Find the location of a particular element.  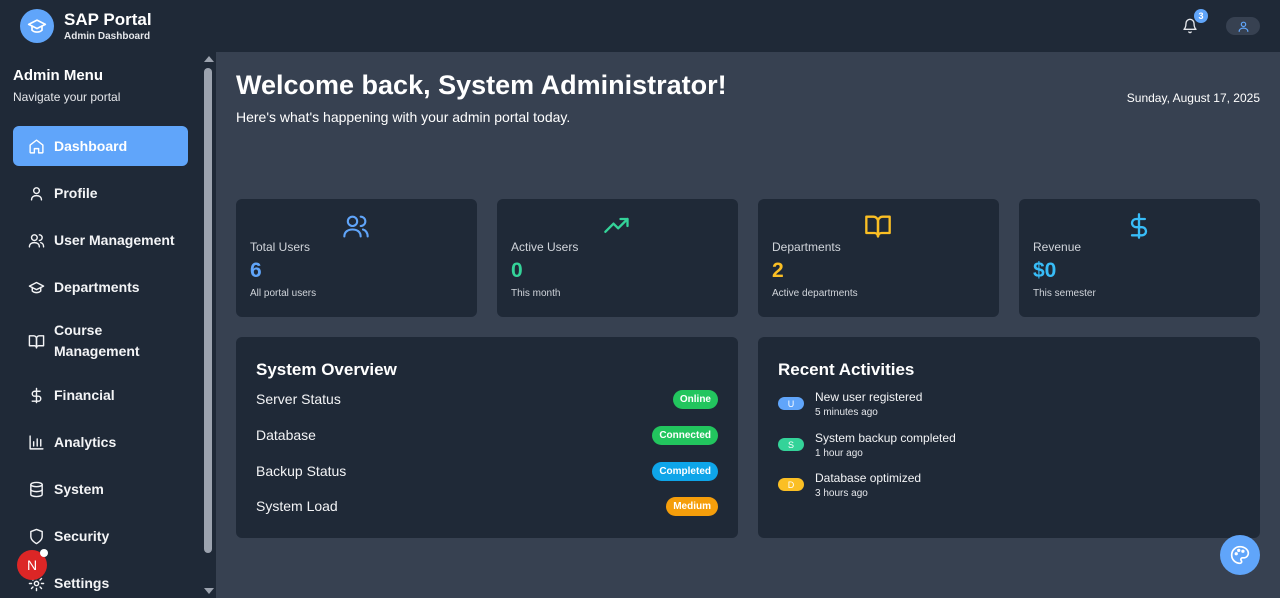

activity-title: Database optimized is located at coordinates (868, 478).